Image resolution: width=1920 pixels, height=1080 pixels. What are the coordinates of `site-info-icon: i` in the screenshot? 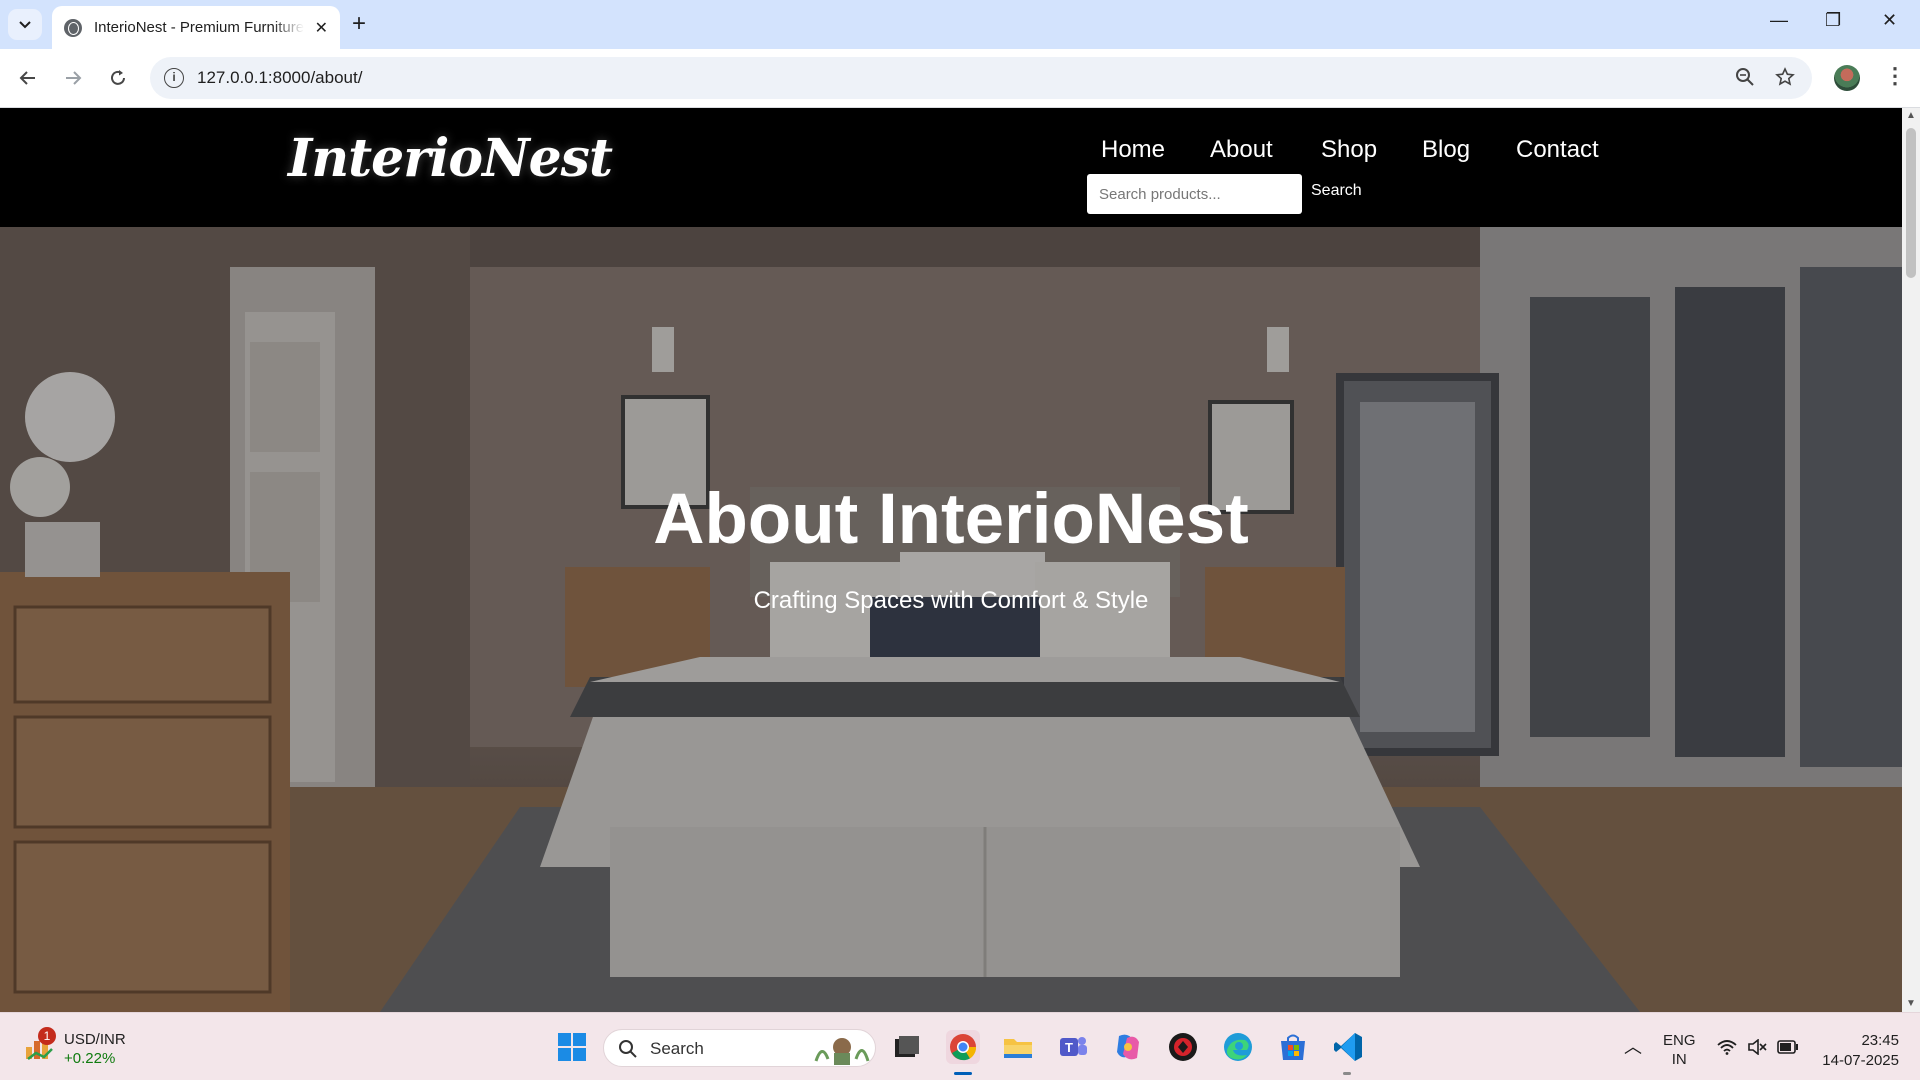 It's located at (174, 78).